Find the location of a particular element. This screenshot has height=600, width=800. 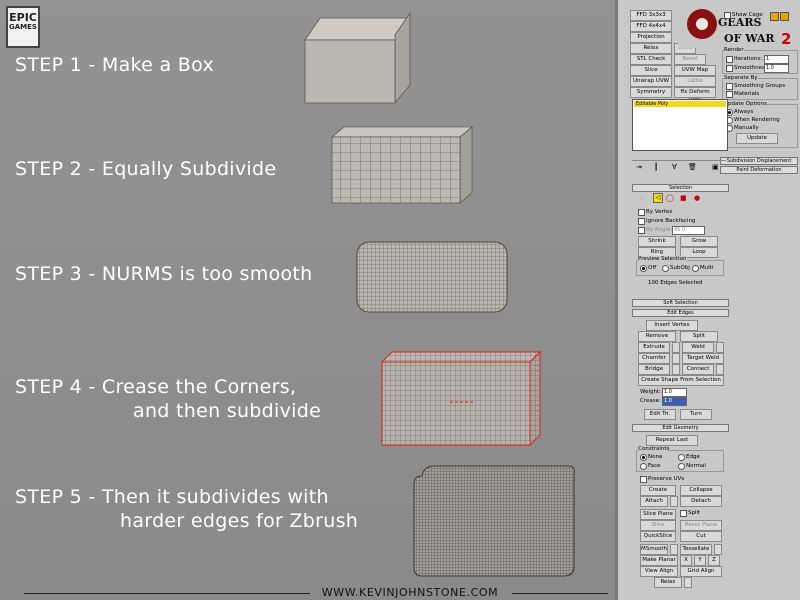

crease-input: 1.0 is located at coordinates (674, 401).